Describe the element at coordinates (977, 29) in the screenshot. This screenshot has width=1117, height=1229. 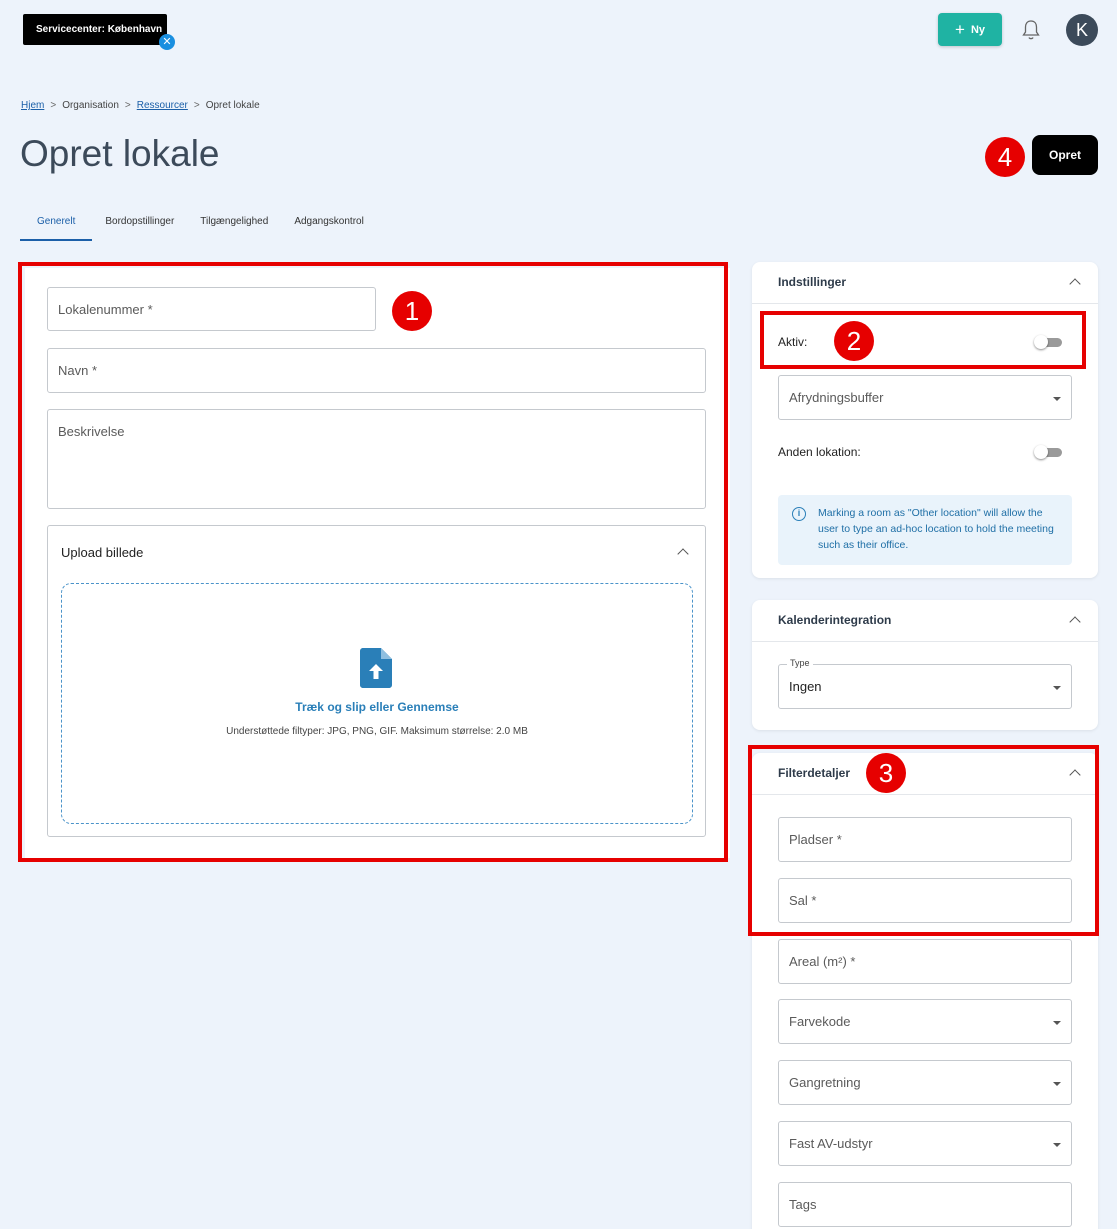
I see `new-button-label: Ny` at that location.